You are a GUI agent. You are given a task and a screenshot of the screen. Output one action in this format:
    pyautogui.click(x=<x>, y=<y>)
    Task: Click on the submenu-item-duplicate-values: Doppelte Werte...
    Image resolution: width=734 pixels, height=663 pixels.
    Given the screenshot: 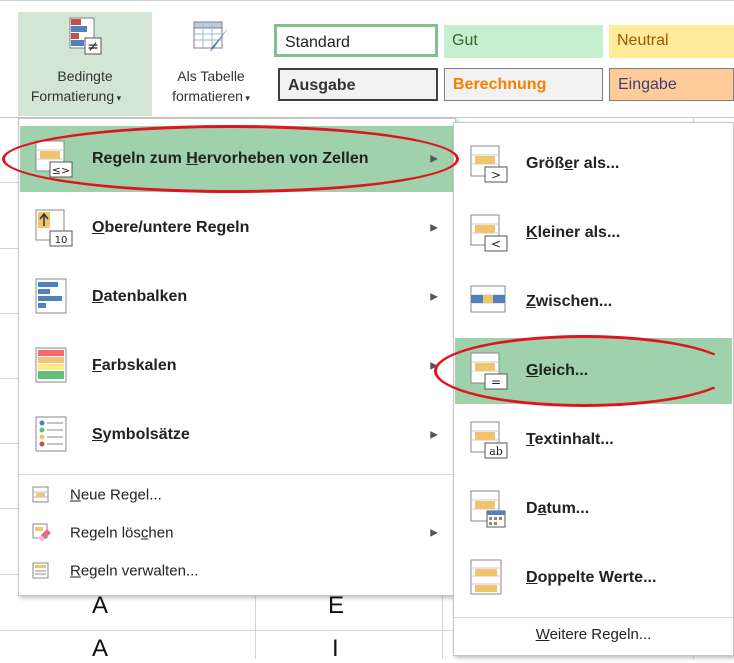 What is the action you would take?
    pyautogui.click(x=593, y=578)
    